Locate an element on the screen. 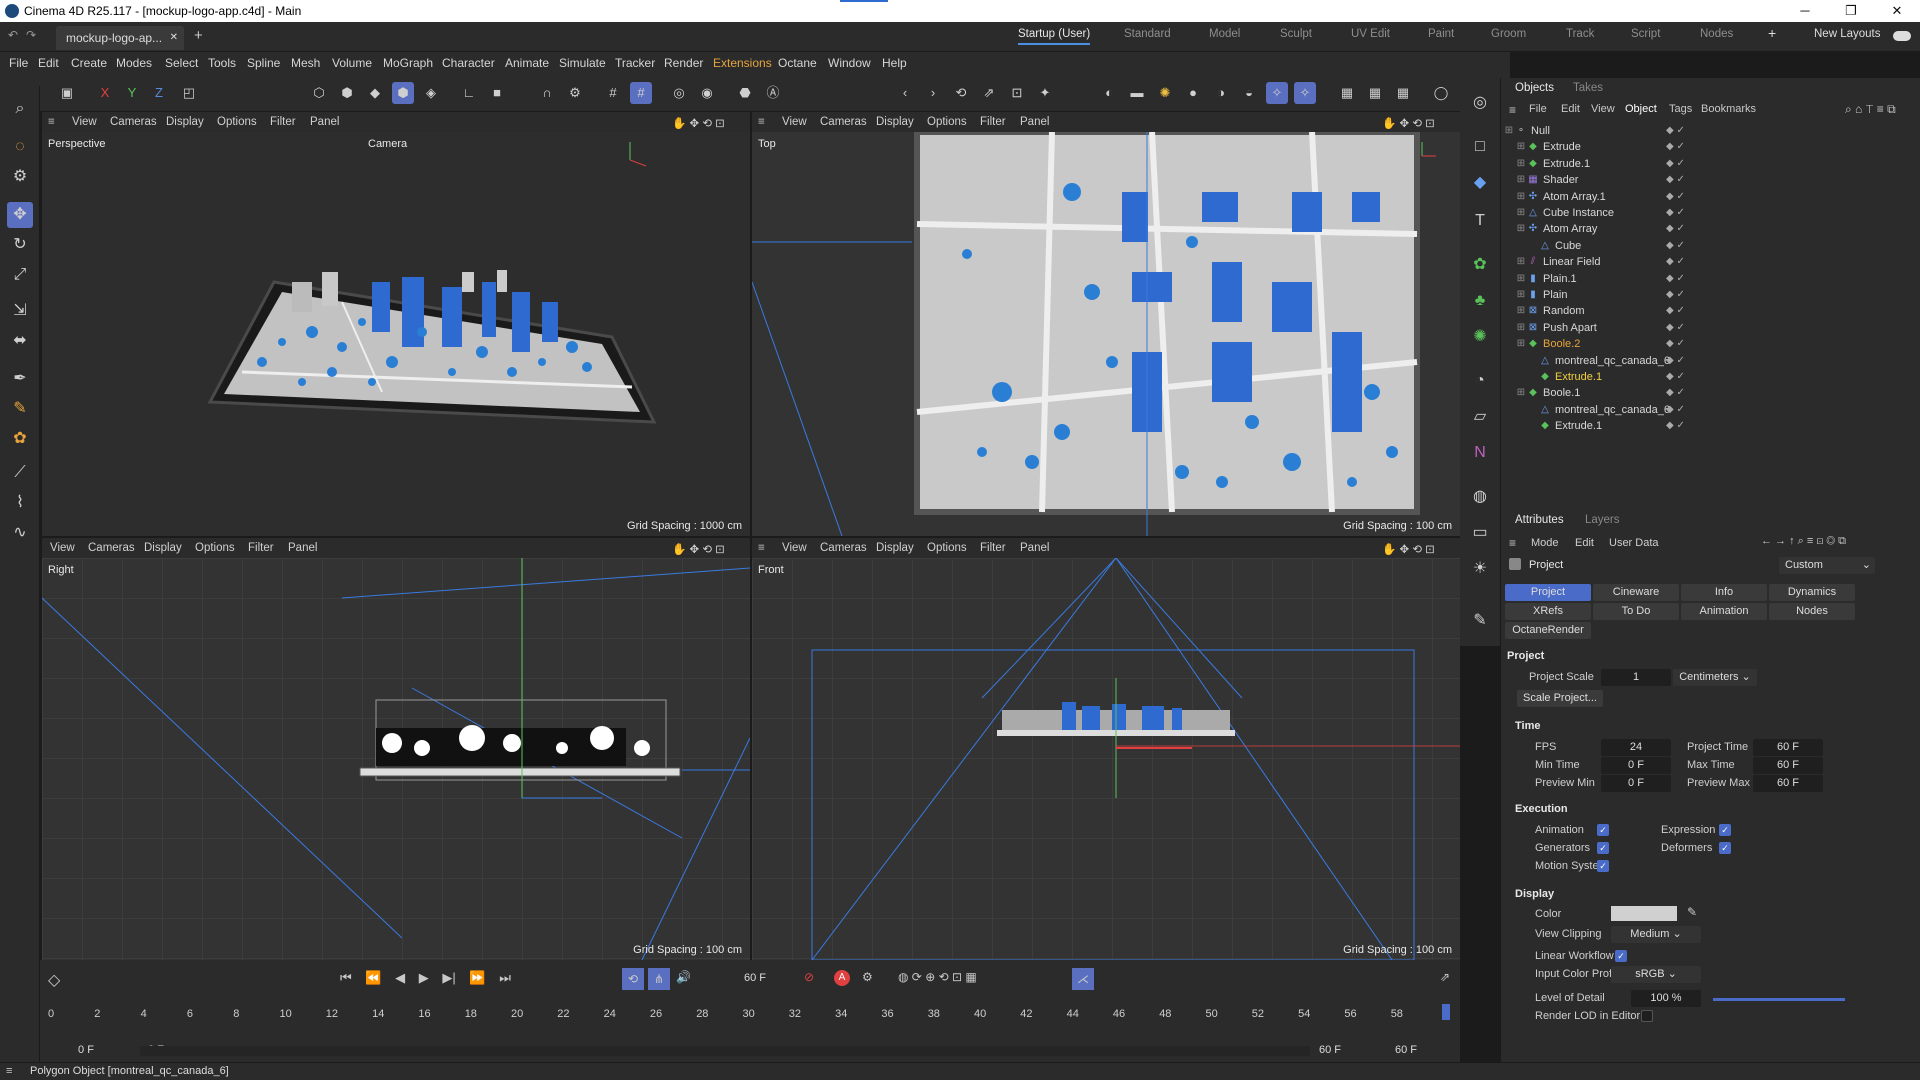 This screenshot has width=1920, height=1080. render-picture-viewer-icon: ▦ is located at coordinates (1375, 93).